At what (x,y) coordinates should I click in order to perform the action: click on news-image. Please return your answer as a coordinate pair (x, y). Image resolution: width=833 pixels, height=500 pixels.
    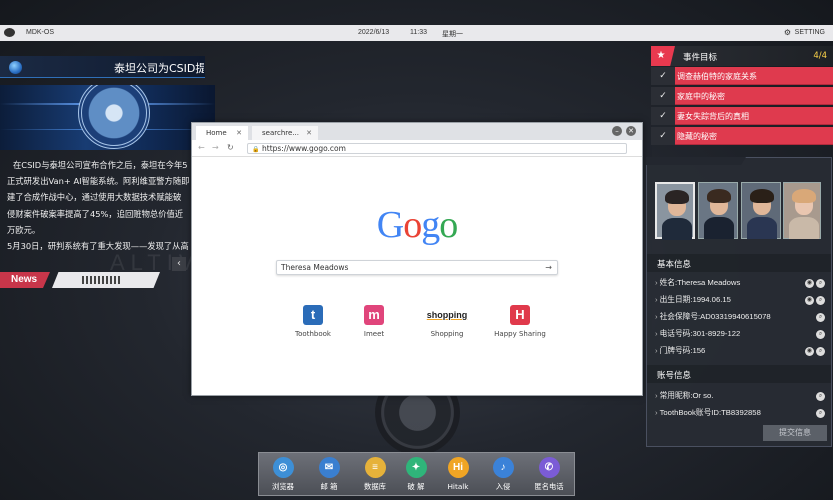
    Looking at the image, I should click on (107, 117).